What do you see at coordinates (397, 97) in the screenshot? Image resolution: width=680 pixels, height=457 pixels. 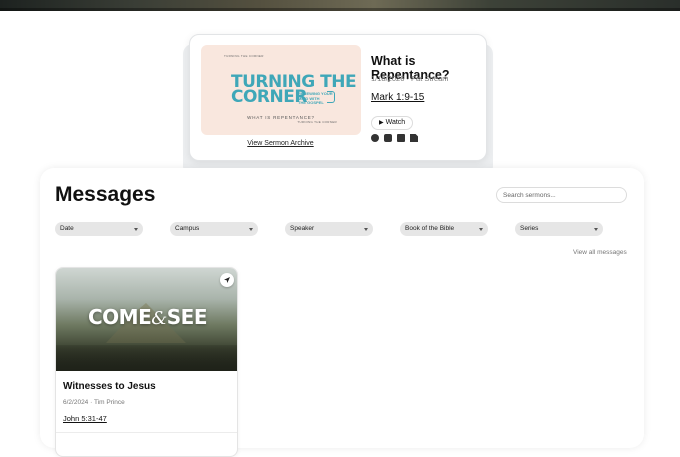 I see `featured-scripture-link: Mark 1:9-15` at bounding box center [397, 97].